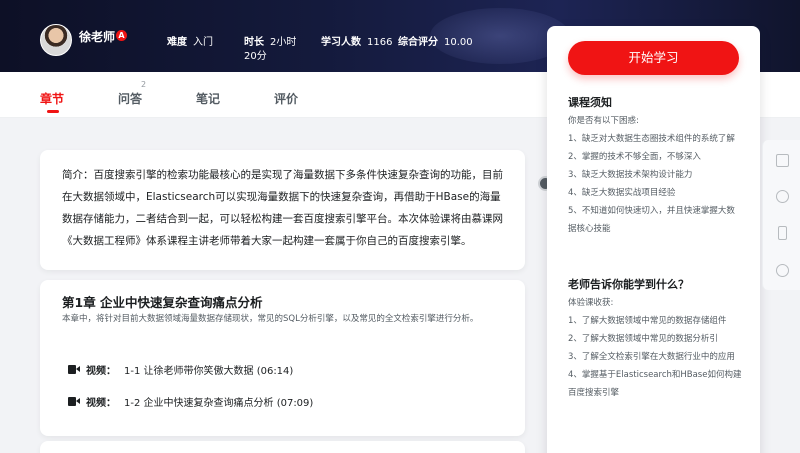 Image resolution: width=800 pixels, height=453 pixels. I want to click on students-value: 1166, so click(380, 42).